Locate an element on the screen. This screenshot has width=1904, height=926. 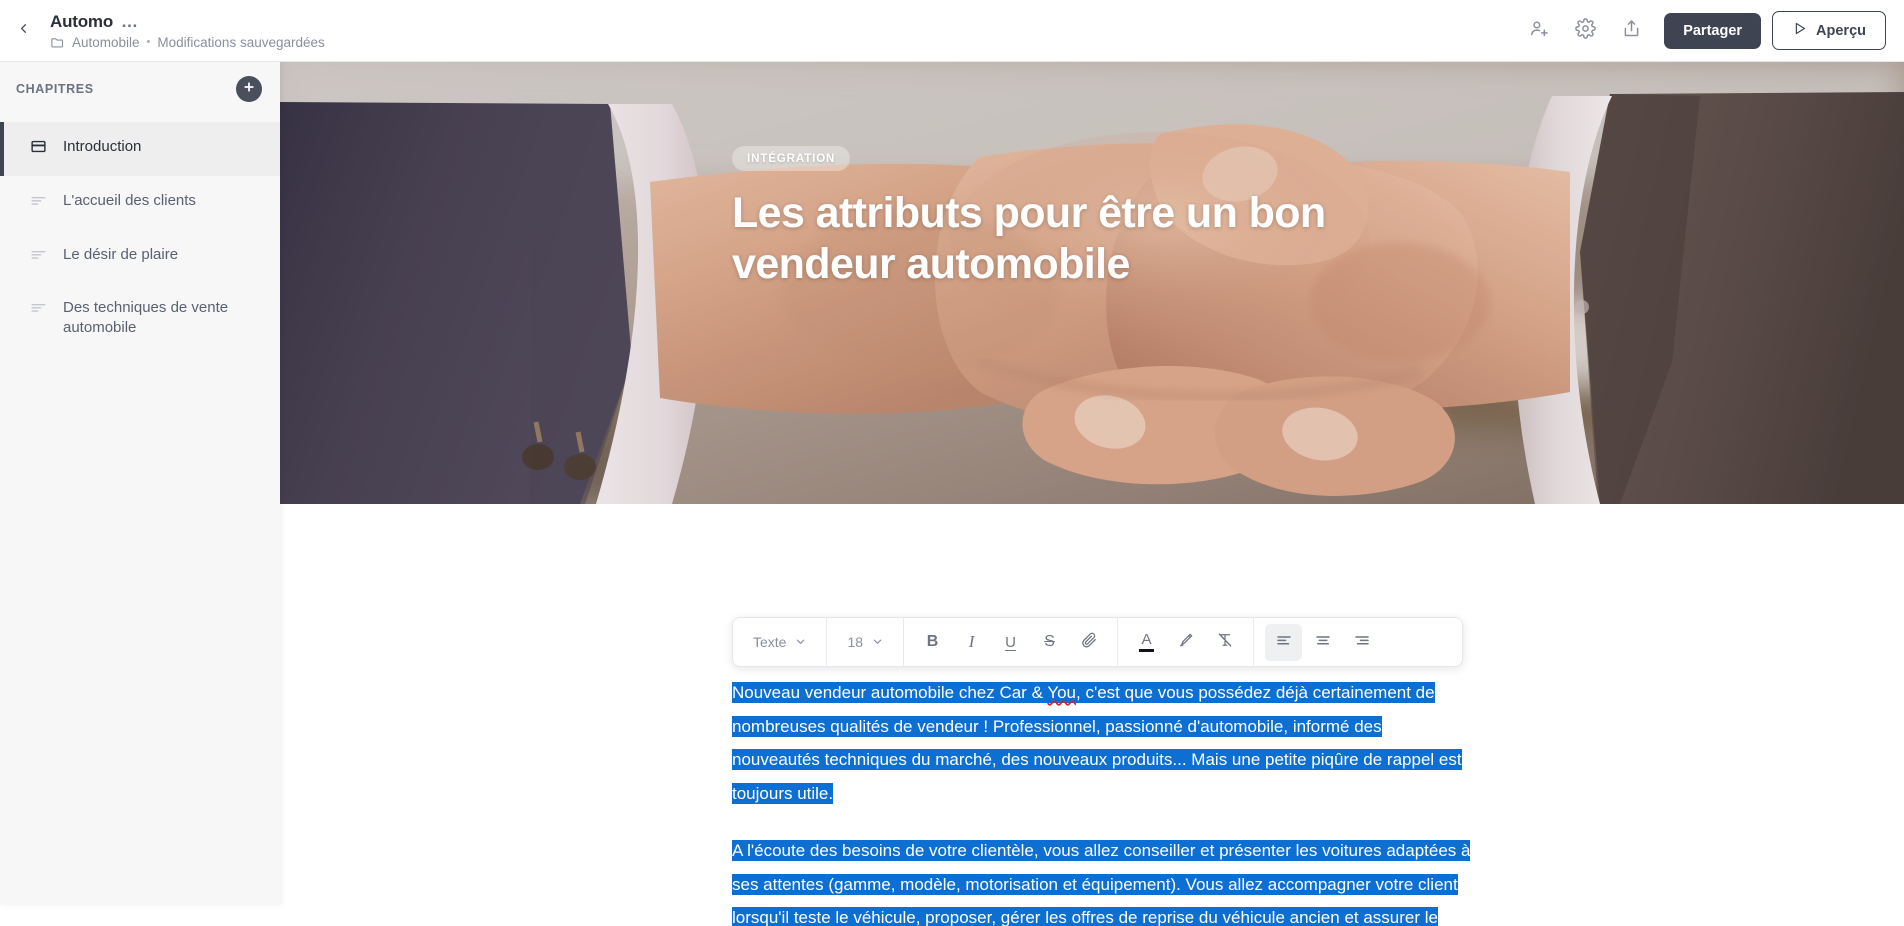
align-left-icon is located at coordinates (1284, 642).